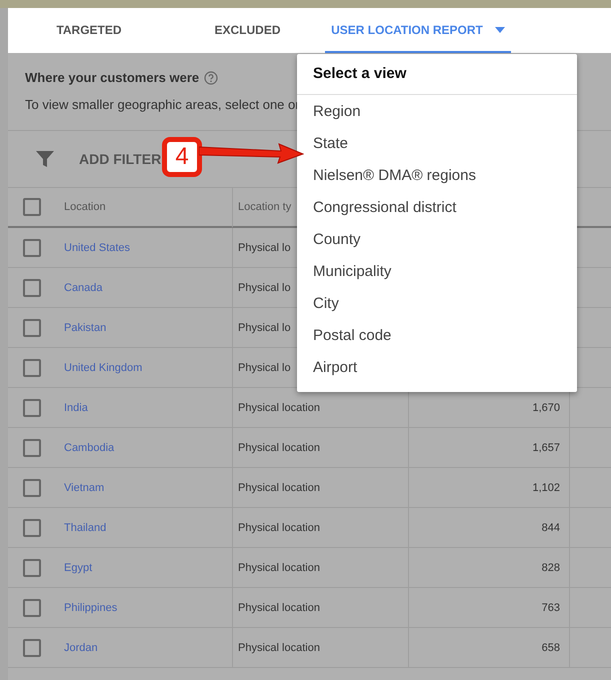 The width and height of the screenshot is (611, 680). What do you see at coordinates (437, 303) in the screenshot?
I see `menu-item: City` at bounding box center [437, 303].